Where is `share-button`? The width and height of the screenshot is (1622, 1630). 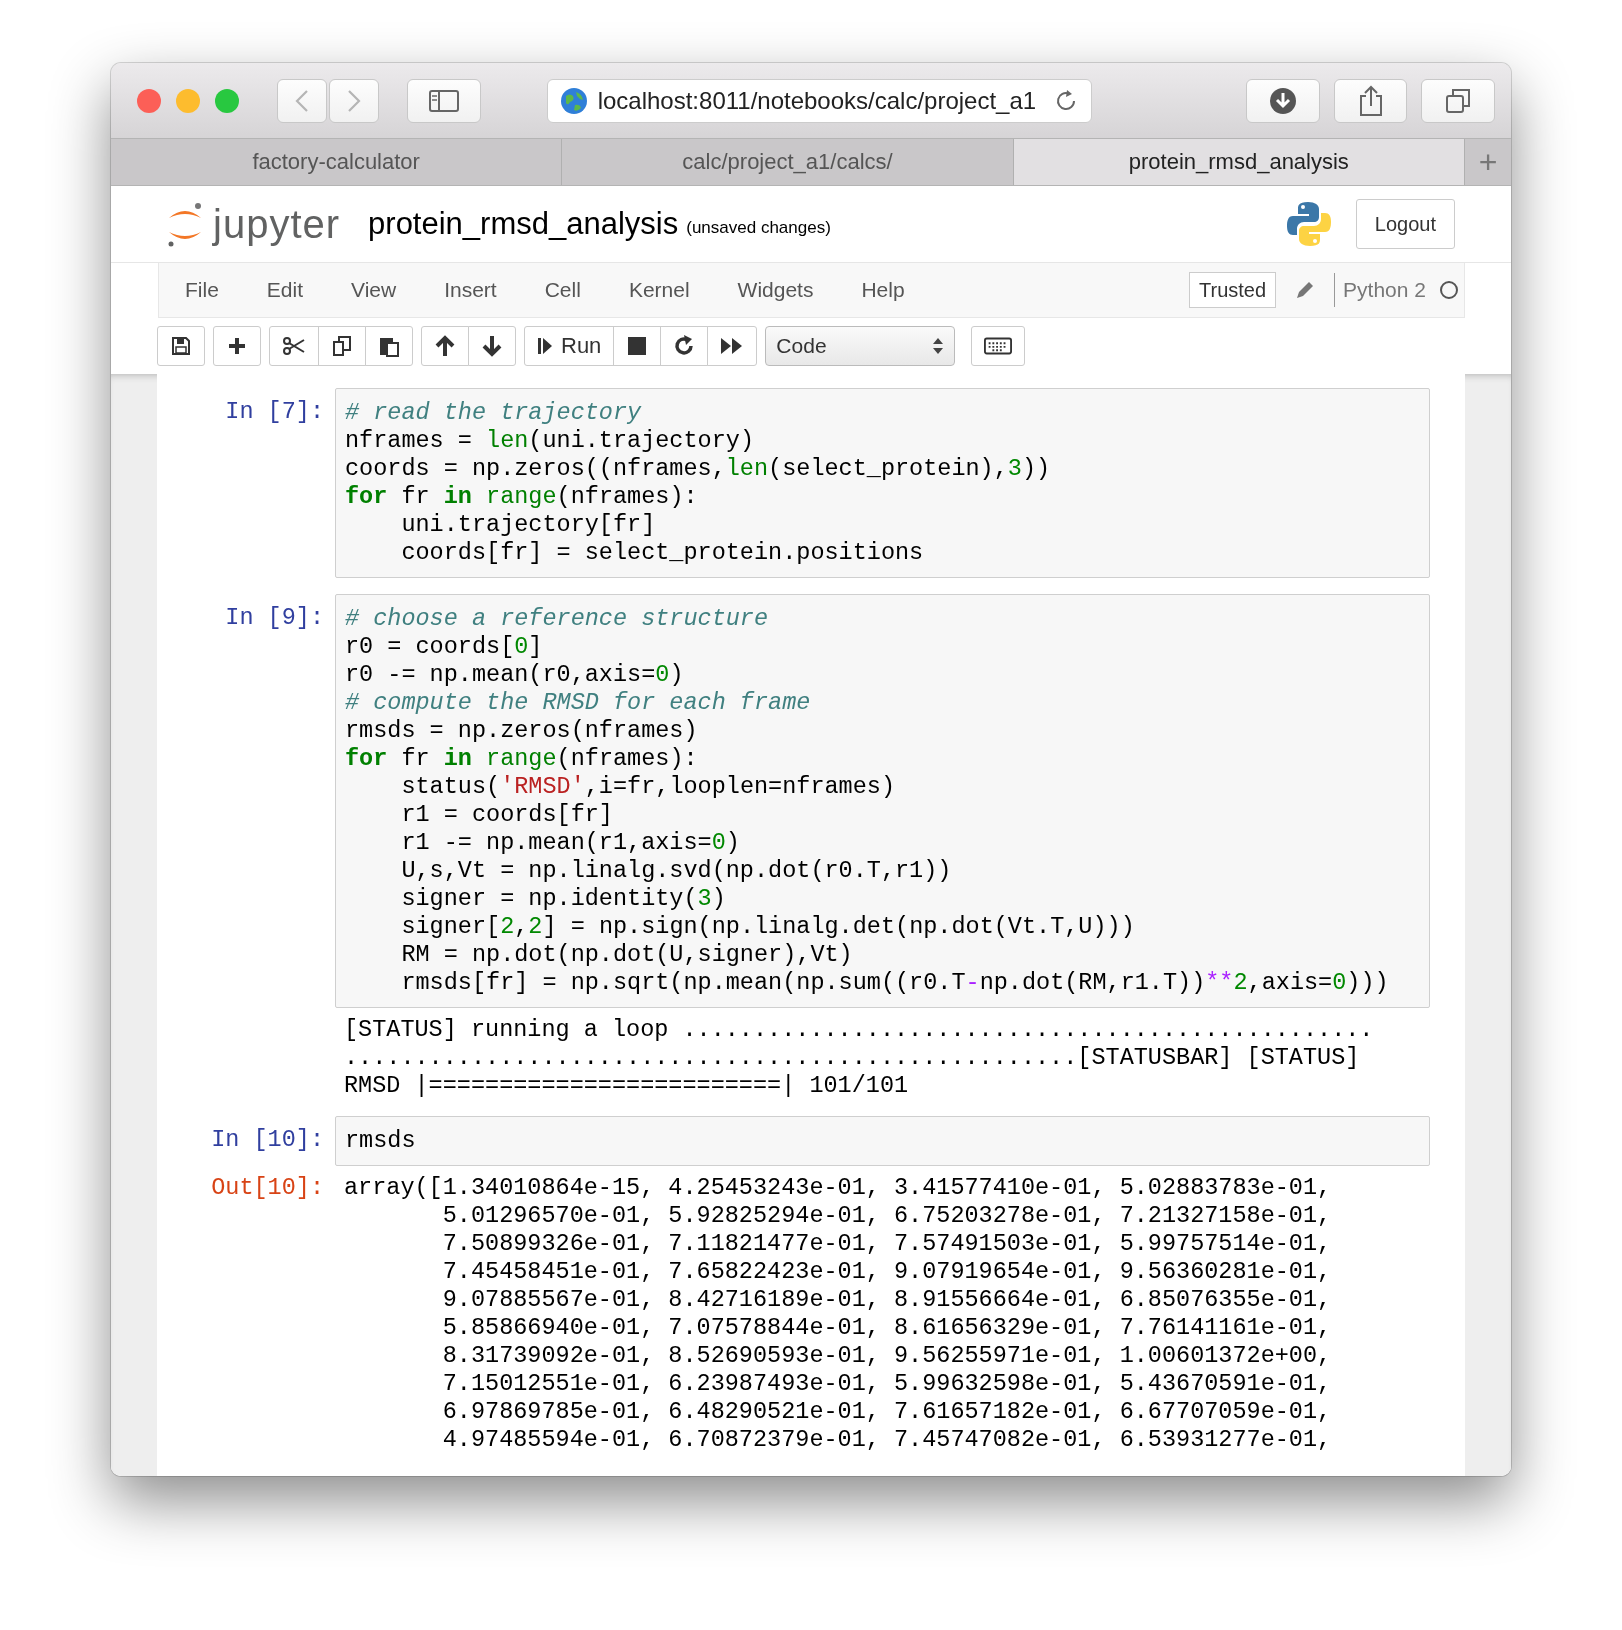 share-button is located at coordinates (1370, 100).